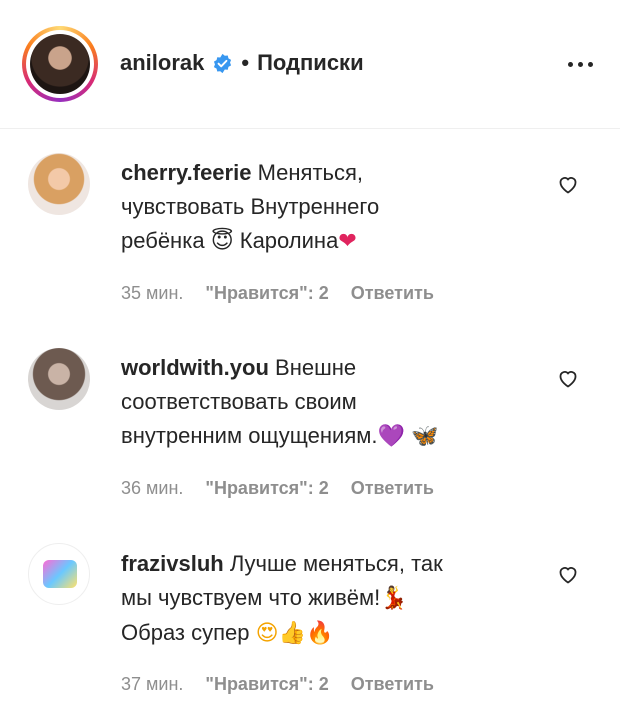 The height and width of the screenshot is (723, 620). What do you see at coordinates (186, 172) in the screenshot?
I see `commenter-username: cherry.feerie` at bounding box center [186, 172].